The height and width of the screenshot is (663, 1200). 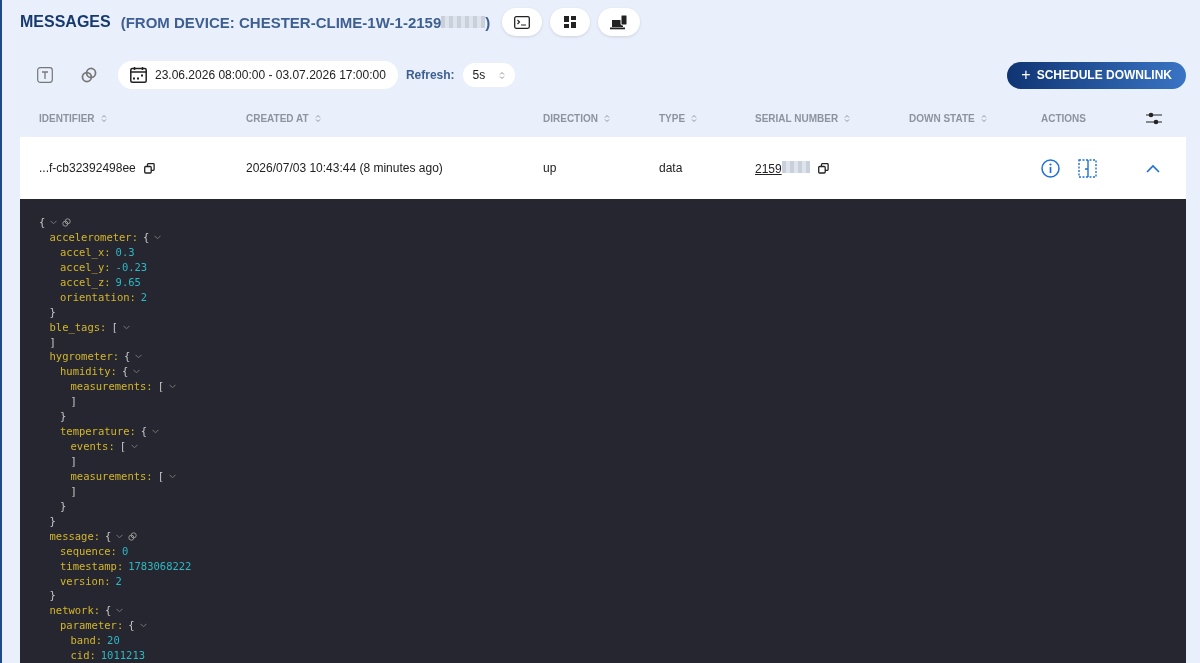 I want to click on json-key: network:, so click(x=75, y=611).